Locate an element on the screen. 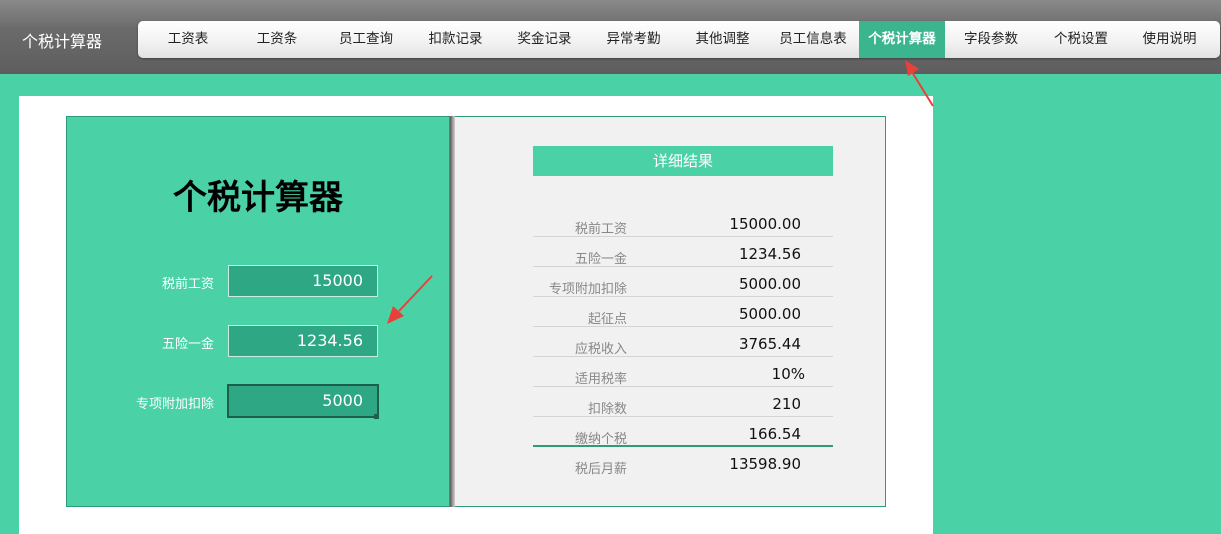 The height and width of the screenshot is (534, 1221). social-insurance-label: 五险一金 is located at coordinates (187, 344).